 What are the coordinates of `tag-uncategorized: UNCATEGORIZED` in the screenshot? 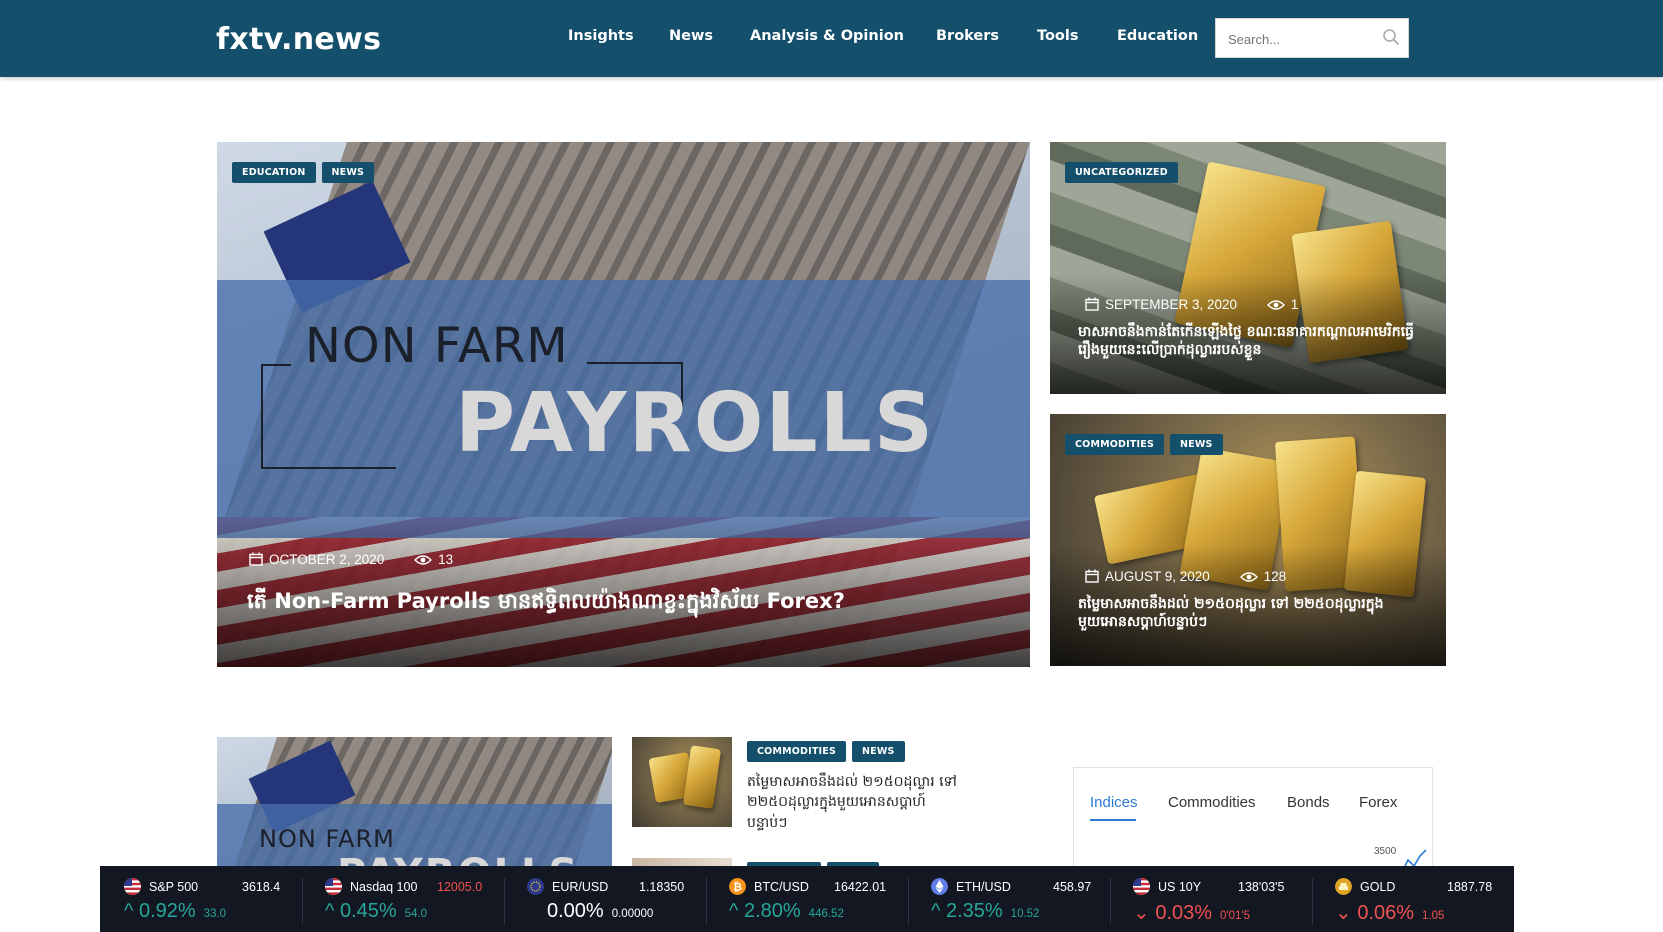 It's located at (1121, 172).